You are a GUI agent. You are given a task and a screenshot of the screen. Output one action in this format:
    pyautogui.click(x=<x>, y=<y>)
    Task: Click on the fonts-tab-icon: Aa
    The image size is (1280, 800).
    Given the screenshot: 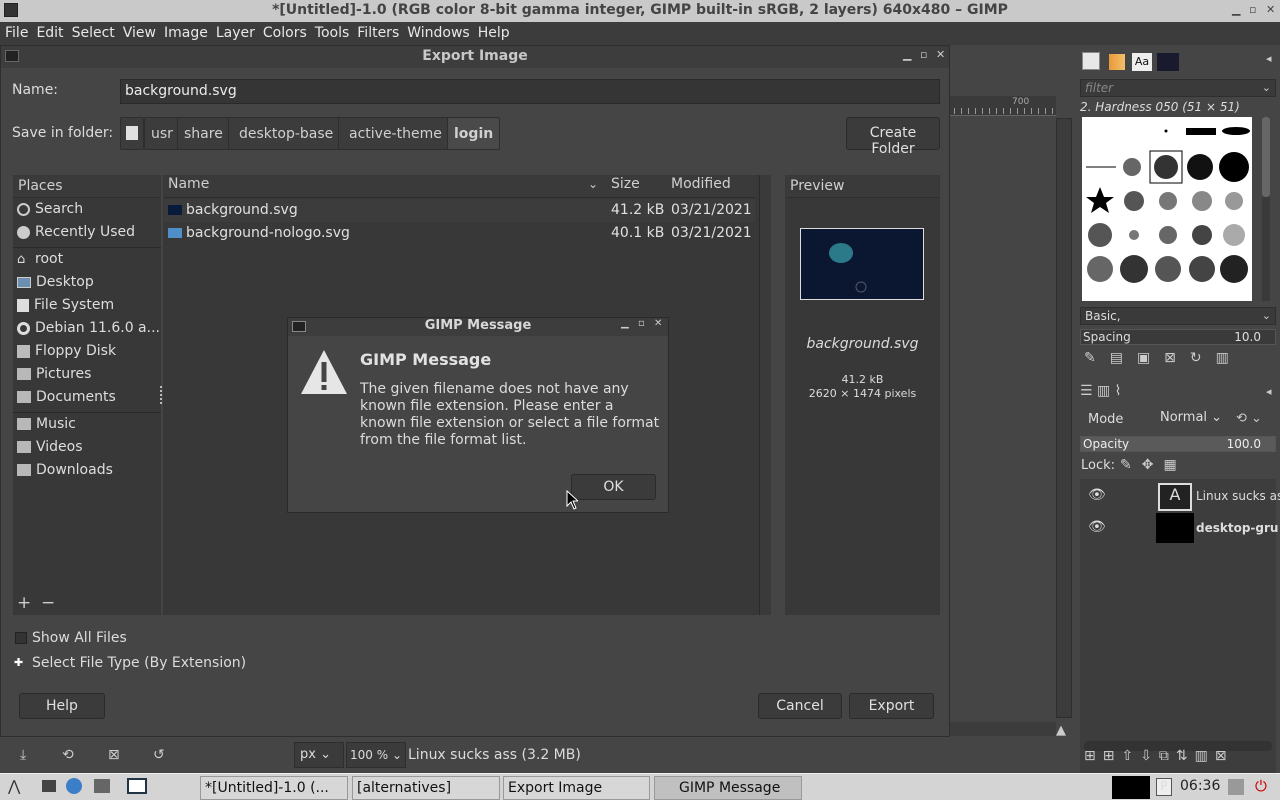 What is the action you would take?
    pyautogui.click(x=1142, y=62)
    